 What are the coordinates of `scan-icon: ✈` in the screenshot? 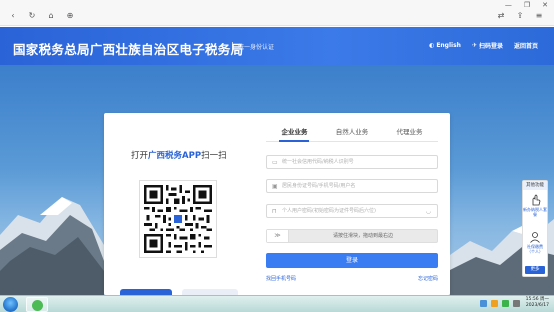 It's located at (474, 45).